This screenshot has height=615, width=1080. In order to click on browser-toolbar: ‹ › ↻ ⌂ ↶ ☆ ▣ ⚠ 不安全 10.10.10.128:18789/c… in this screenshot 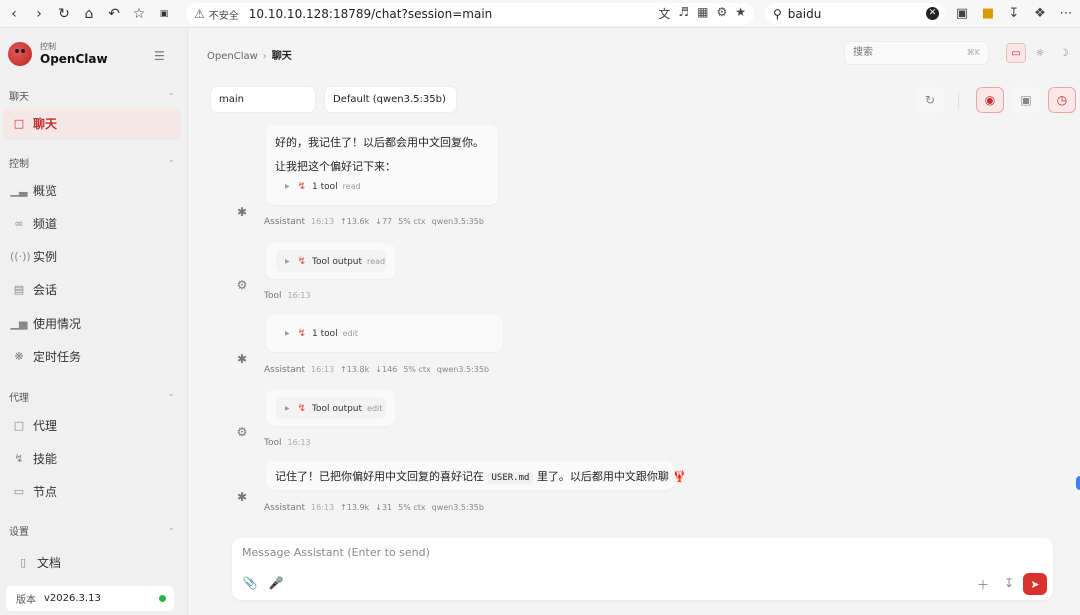, I will do `click(540, 14)`.